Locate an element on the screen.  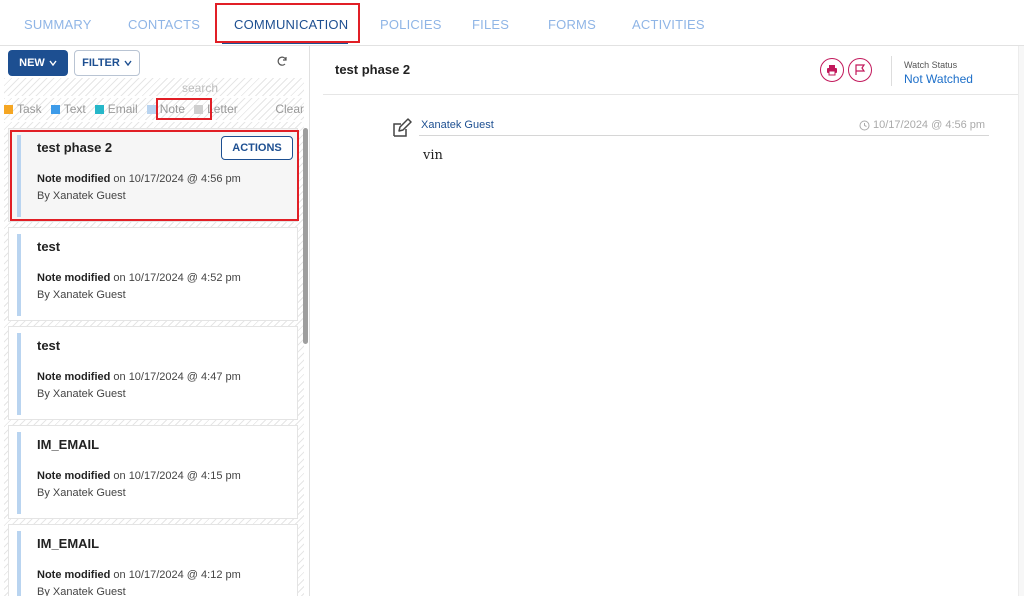
legend-task: Task is located at coordinates (23, 109).